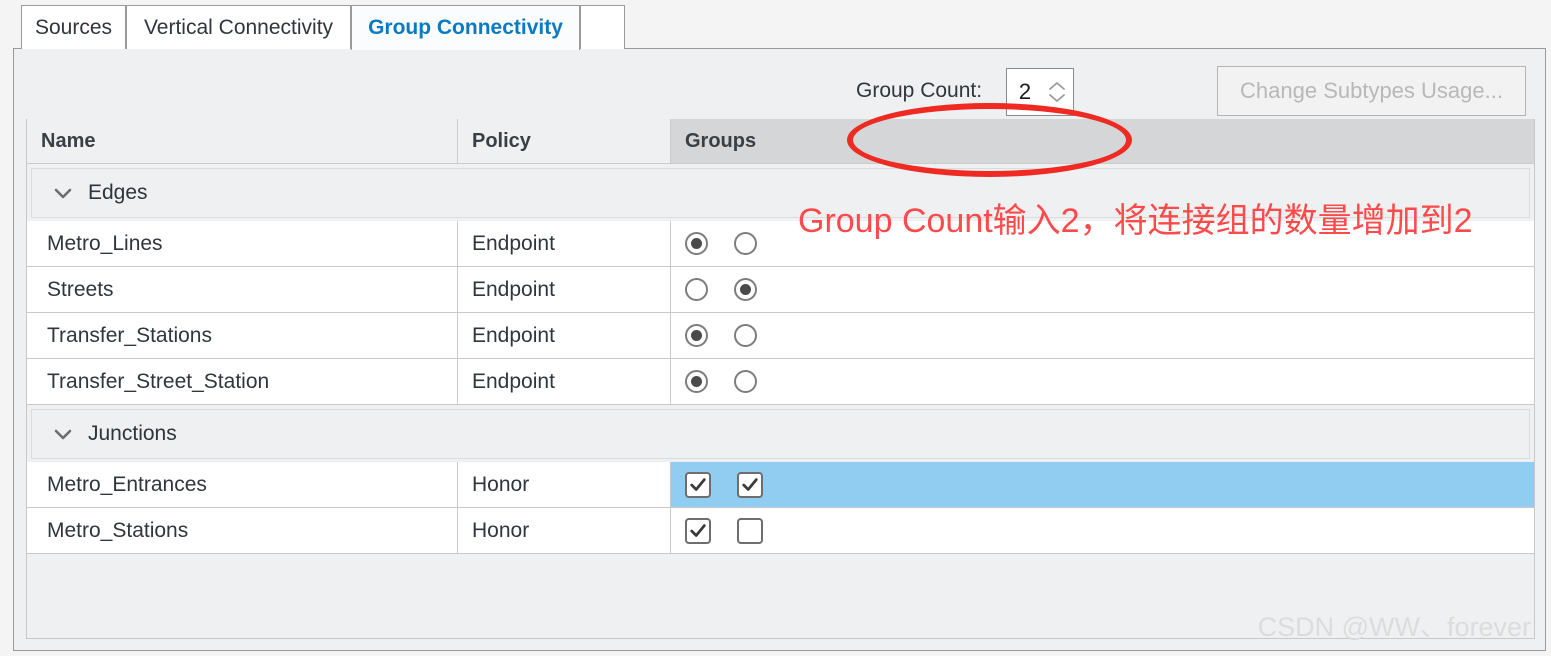  I want to click on column-header-groups: Groups, so click(1102, 141).